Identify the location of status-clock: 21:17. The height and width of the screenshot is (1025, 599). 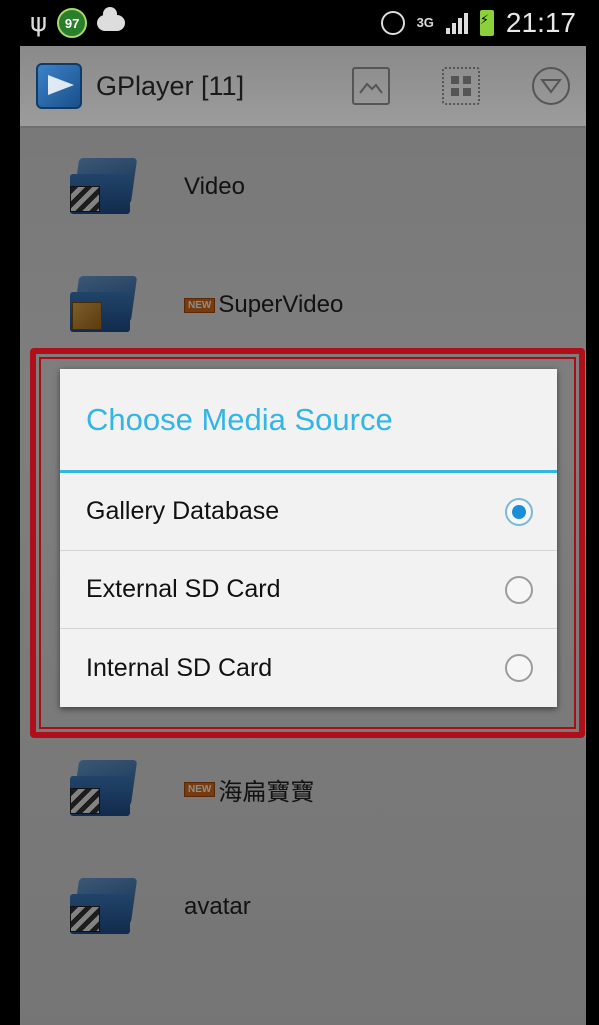
(540, 22).